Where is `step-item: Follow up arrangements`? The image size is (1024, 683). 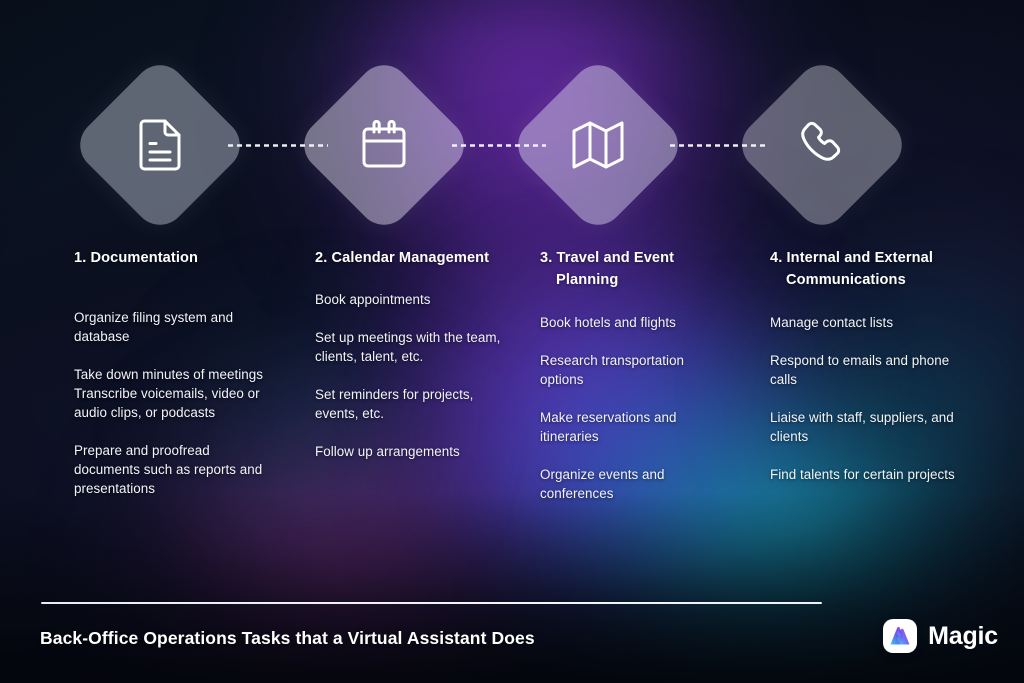
step-item: Follow up arrangements is located at coordinates (387, 451).